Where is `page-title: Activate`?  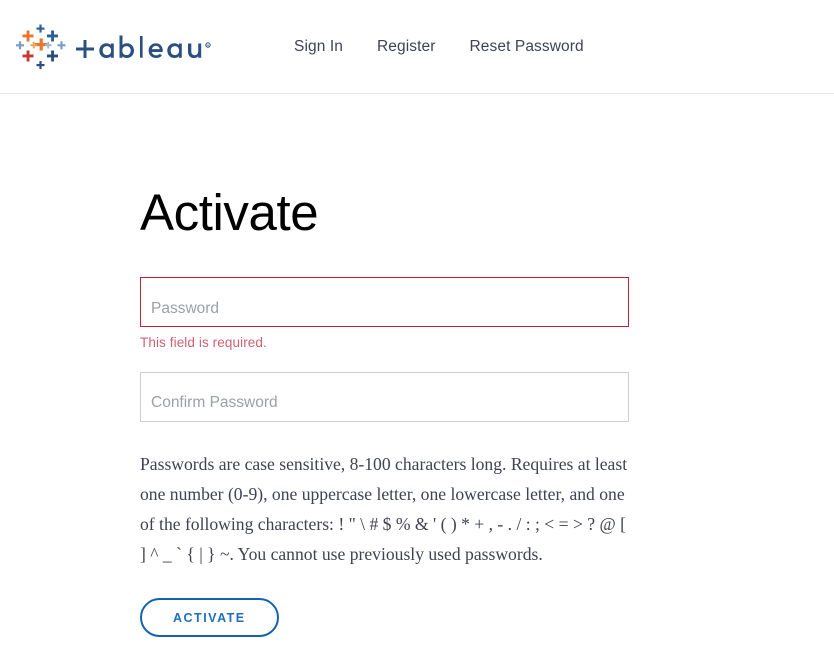
page-title: Activate is located at coordinates (229, 212).